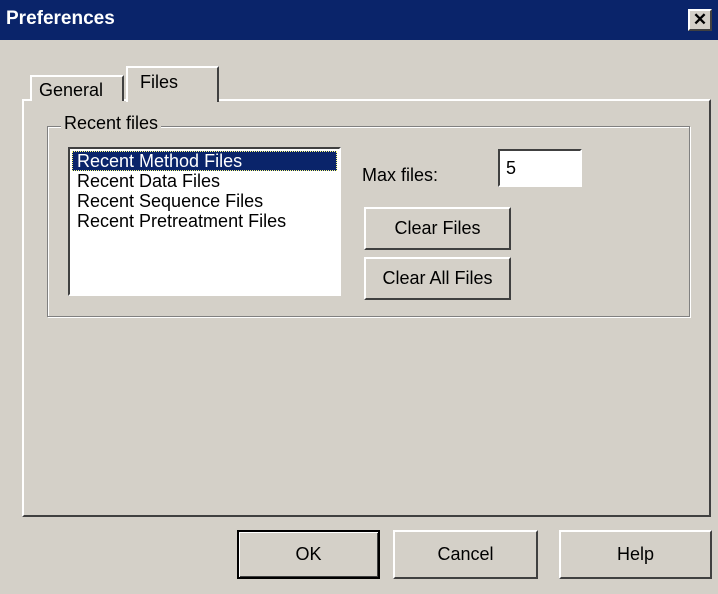  I want to click on close-button: ✕, so click(700, 20).